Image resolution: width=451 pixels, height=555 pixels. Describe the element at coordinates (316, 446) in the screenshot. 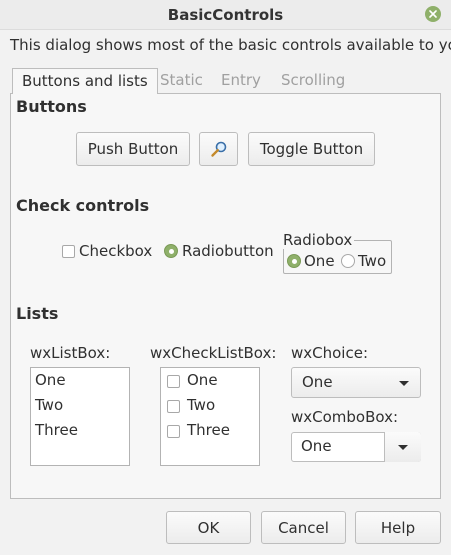

I see `combobox-input: One` at that location.